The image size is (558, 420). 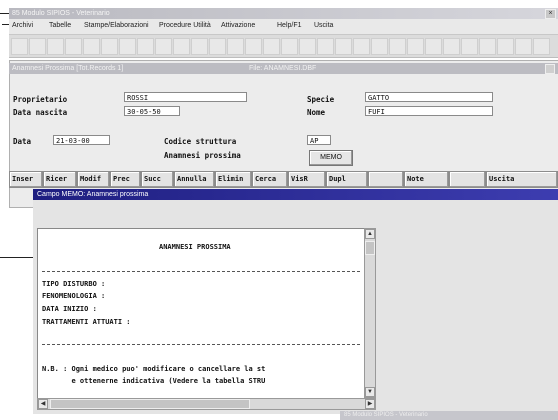 What do you see at coordinates (550, 69) in the screenshot?
I see `form-close-icon` at bounding box center [550, 69].